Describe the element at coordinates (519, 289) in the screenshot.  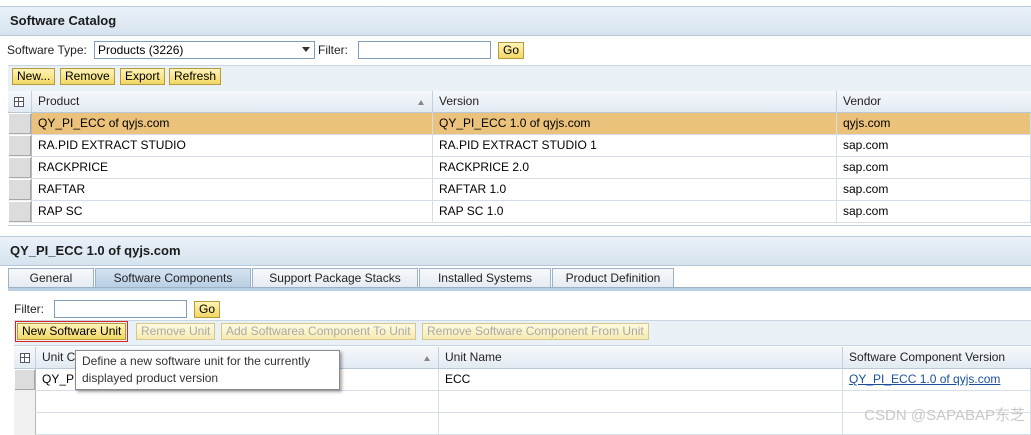
I see `tab-strip-underline` at that location.